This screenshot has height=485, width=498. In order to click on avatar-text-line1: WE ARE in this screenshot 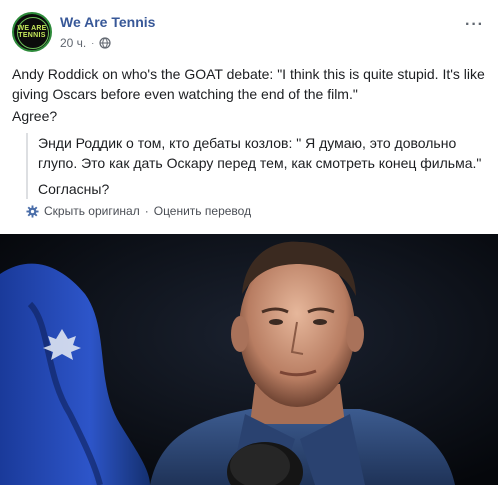, I will do `click(32, 28)`.